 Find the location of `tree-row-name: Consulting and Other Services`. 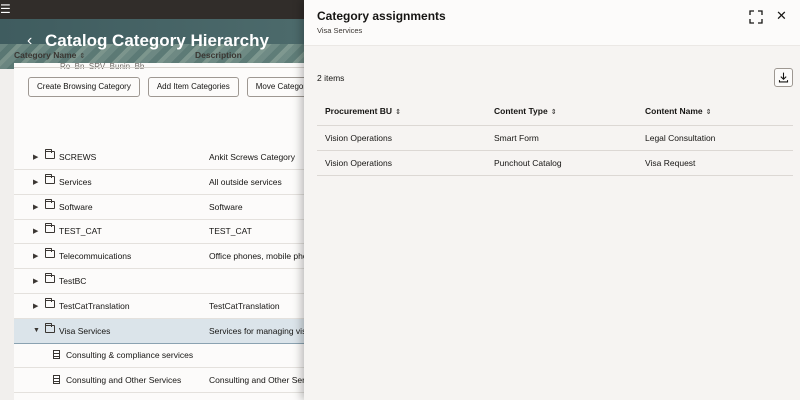

tree-row-name: Consulting and Other Services is located at coordinates (124, 380).